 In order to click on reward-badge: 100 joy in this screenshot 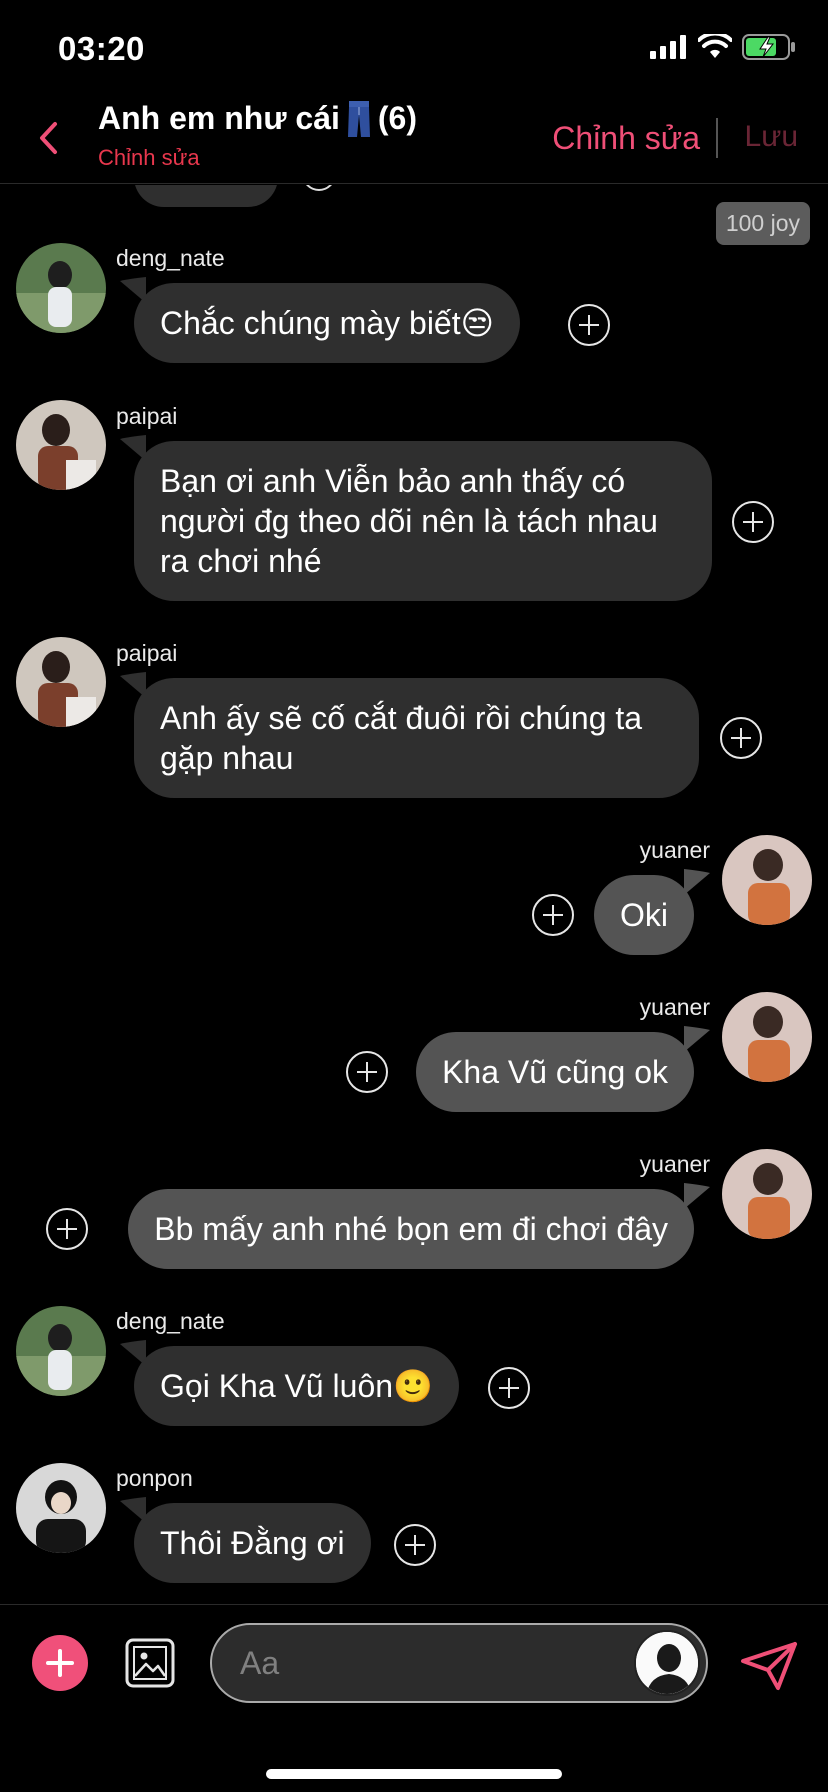, I will do `click(762, 223)`.